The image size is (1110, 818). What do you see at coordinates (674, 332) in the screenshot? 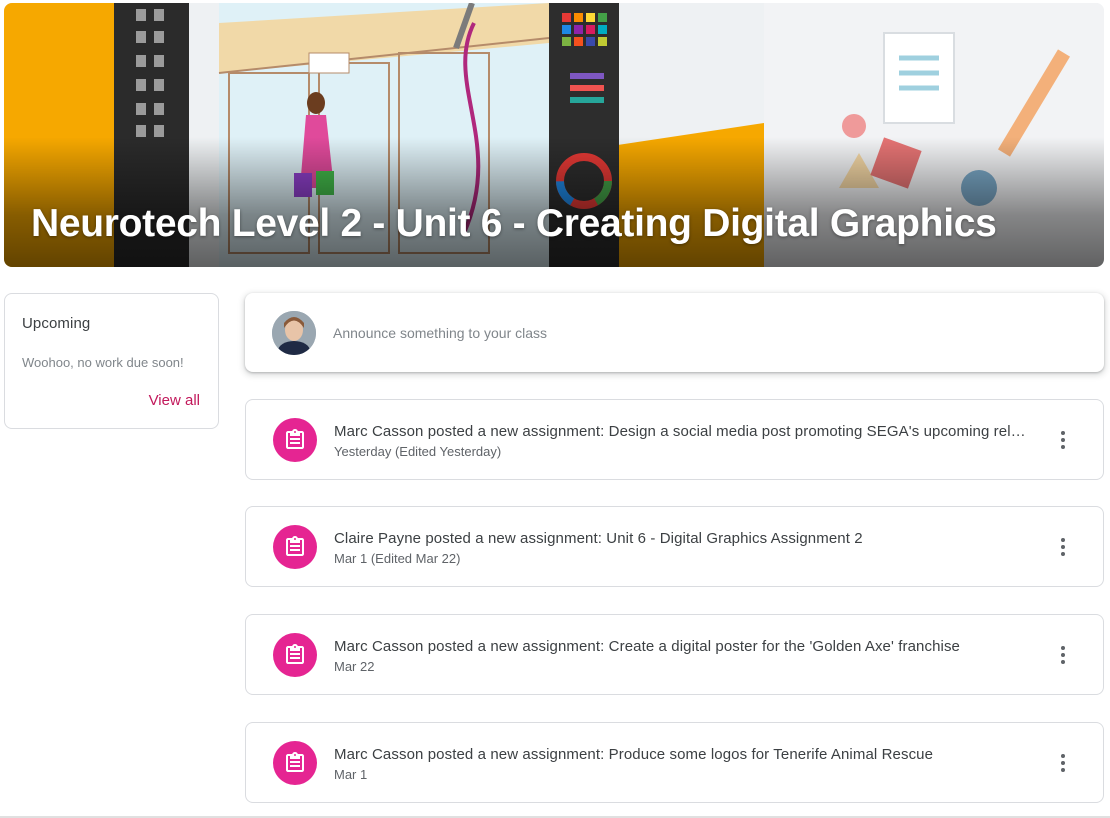
I see `announce-box: Announce something to your class` at bounding box center [674, 332].